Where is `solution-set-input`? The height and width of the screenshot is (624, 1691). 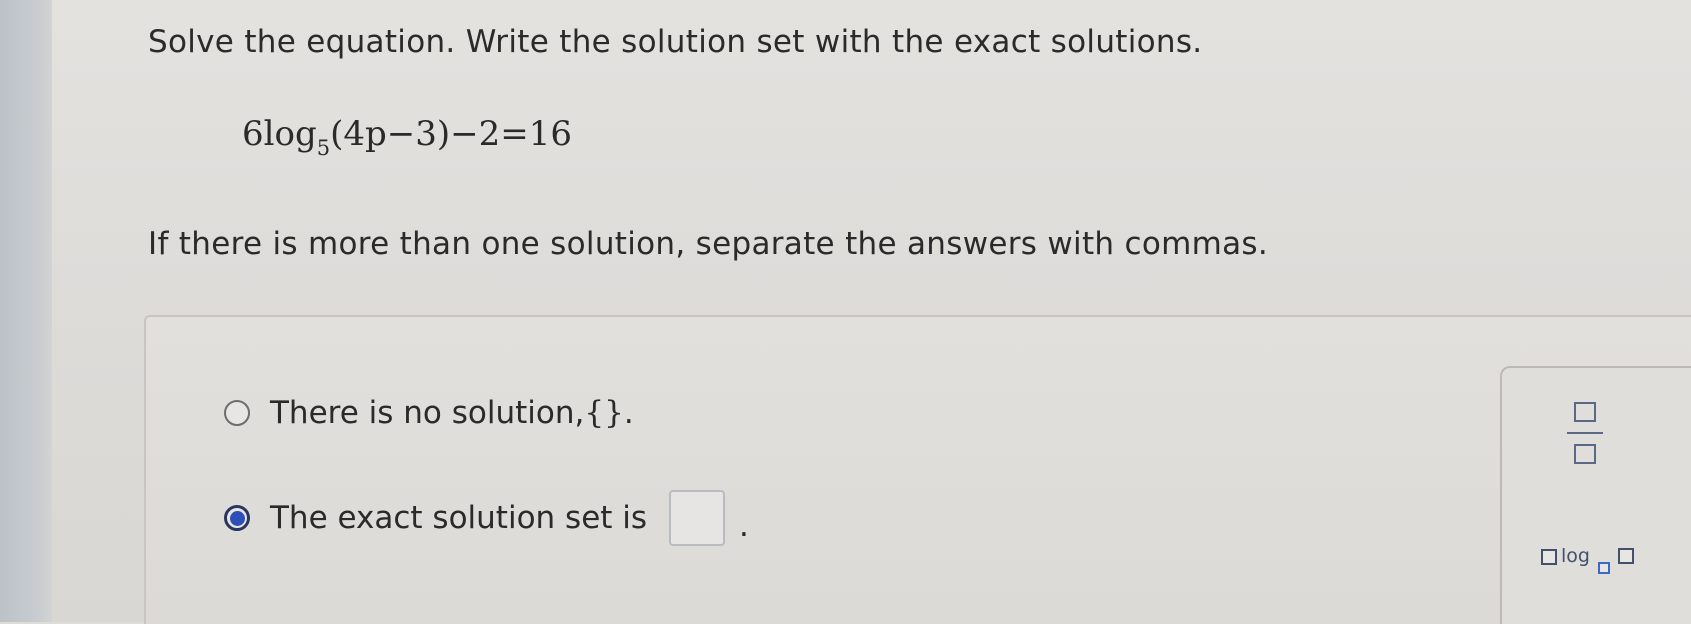 solution-set-input is located at coordinates (697, 518).